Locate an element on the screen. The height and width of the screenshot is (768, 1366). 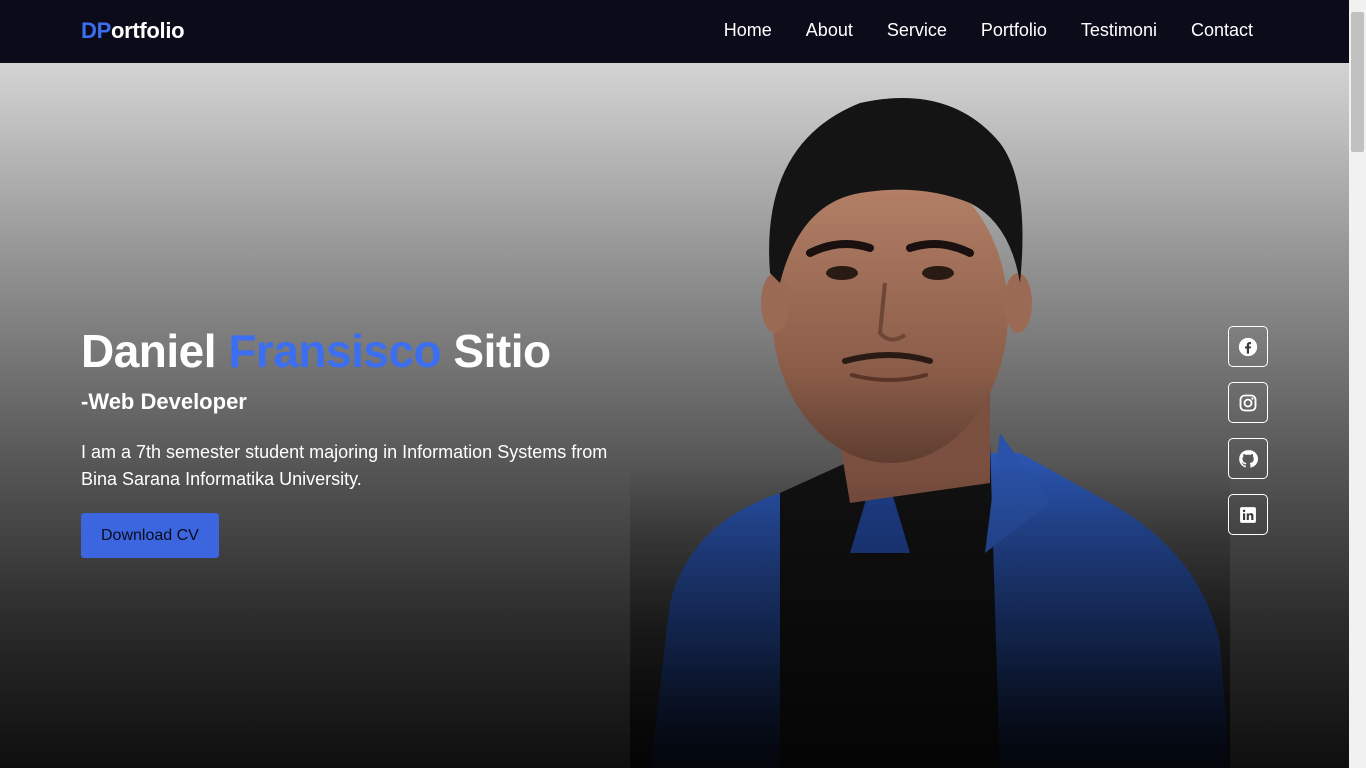
logo: DPortfolio is located at coordinates (133, 31).